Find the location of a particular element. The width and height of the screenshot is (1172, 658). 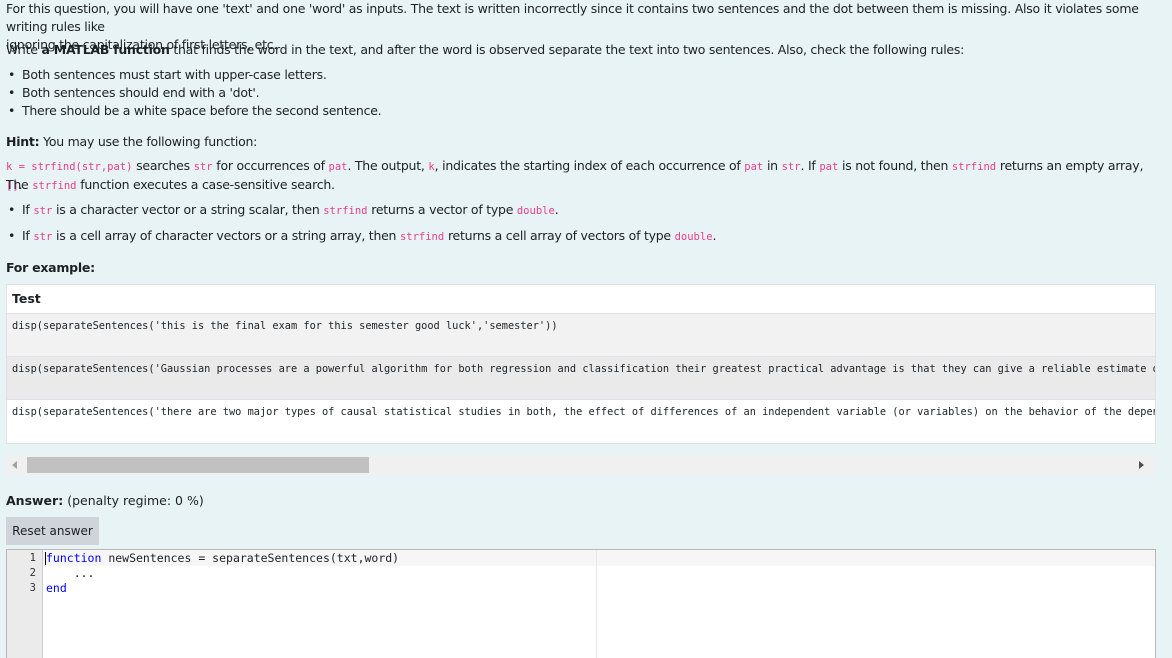

keyword-end: end is located at coordinates (56, 588).